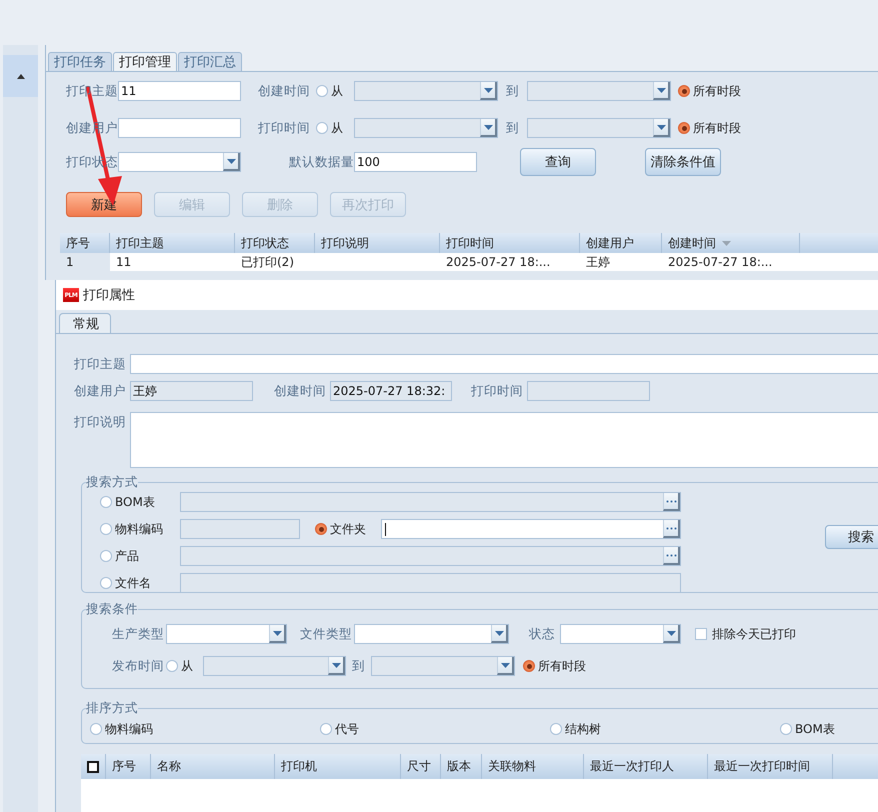 This screenshot has height=812, width=878. What do you see at coordinates (85, 262) in the screenshot?
I see `table-cell: 1` at bounding box center [85, 262].